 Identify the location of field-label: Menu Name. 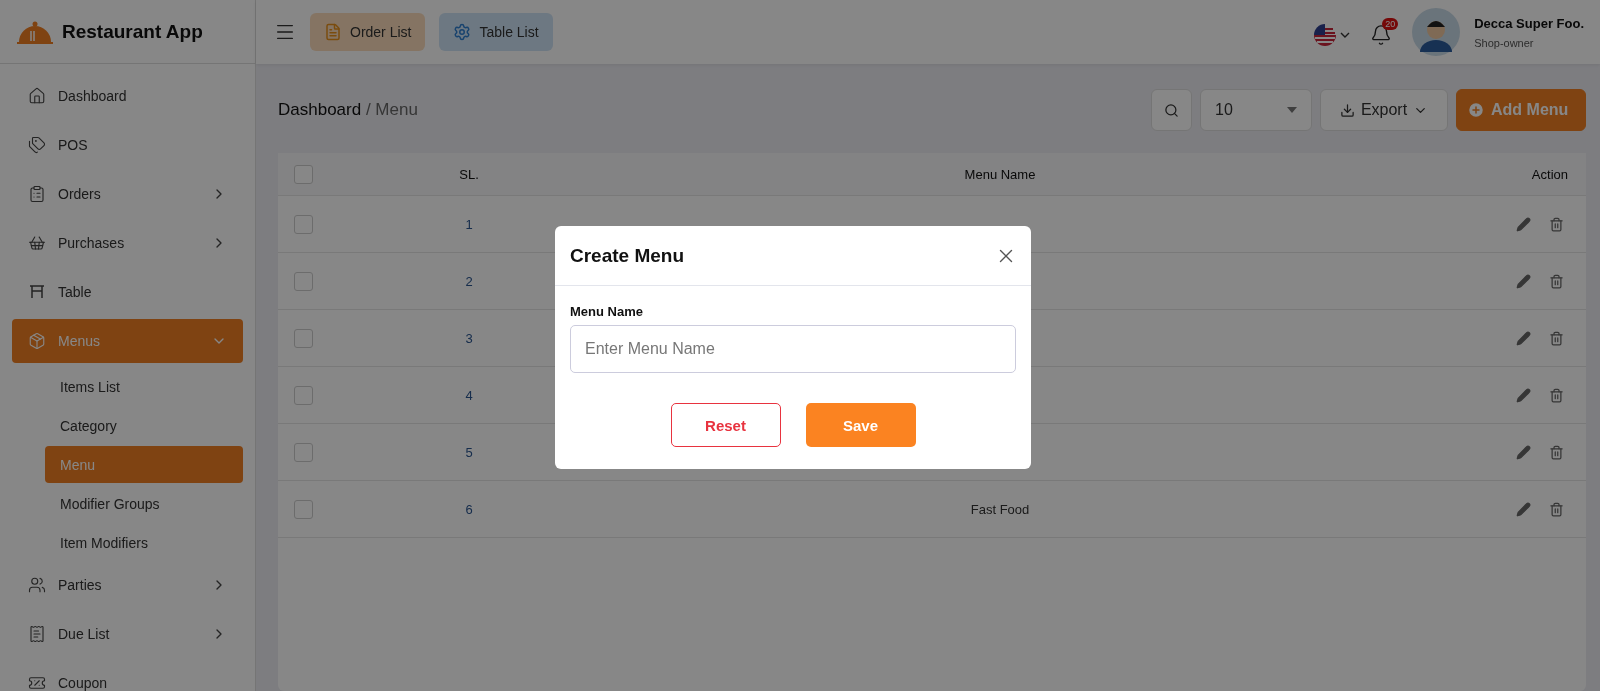
(607, 311).